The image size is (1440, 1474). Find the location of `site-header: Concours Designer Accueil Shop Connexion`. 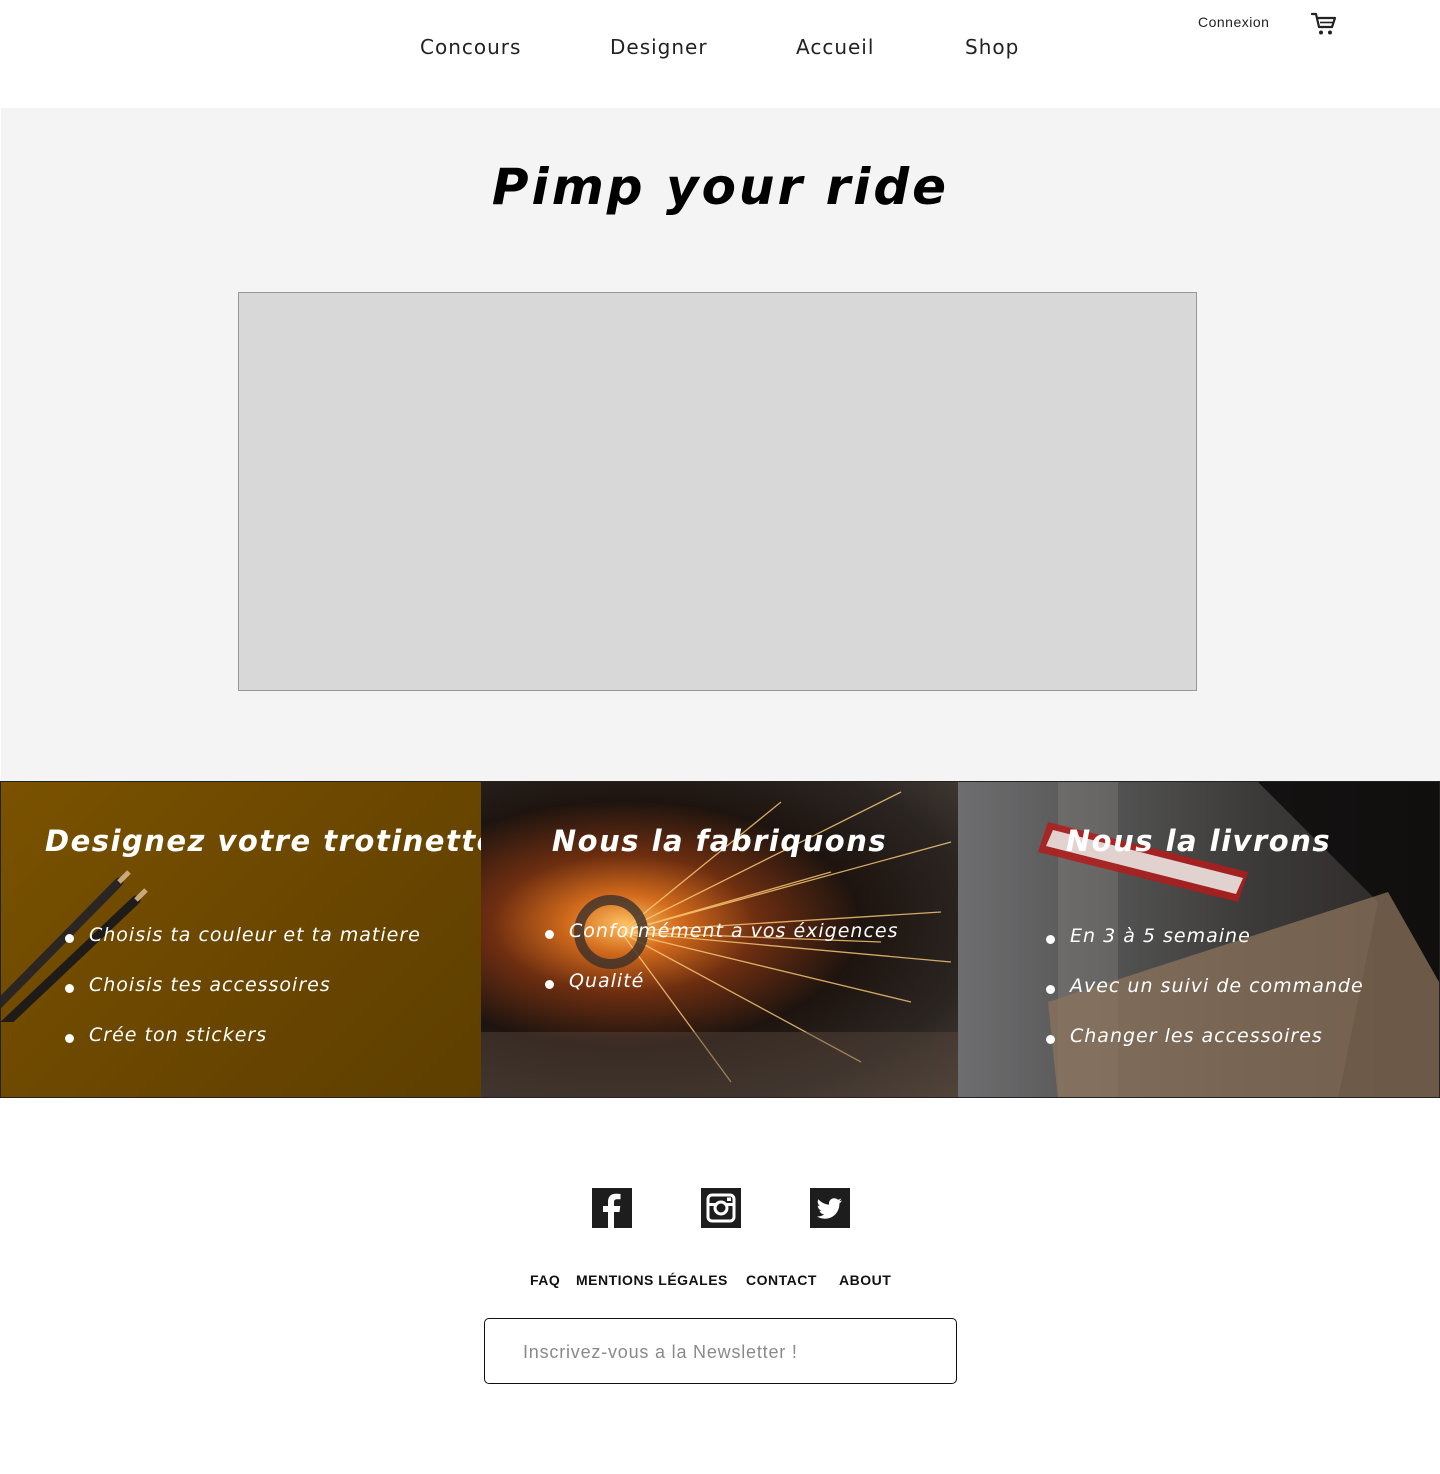

site-header: Concours Designer Accueil Shop Connexion is located at coordinates (720, 54).